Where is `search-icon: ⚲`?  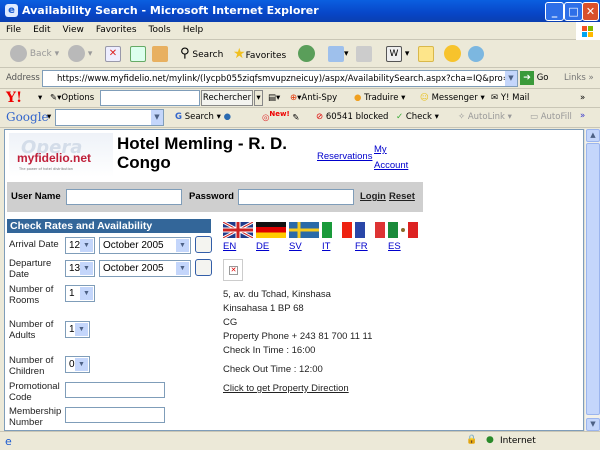 search-icon: ⚲ is located at coordinates (185, 53).